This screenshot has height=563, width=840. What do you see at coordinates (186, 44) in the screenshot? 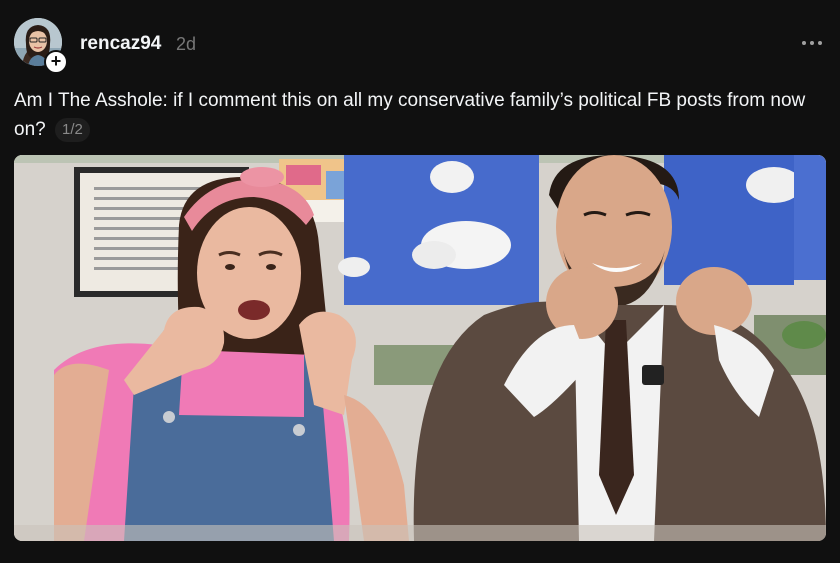
I see `post-timestamp: 2d` at bounding box center [186, 44].